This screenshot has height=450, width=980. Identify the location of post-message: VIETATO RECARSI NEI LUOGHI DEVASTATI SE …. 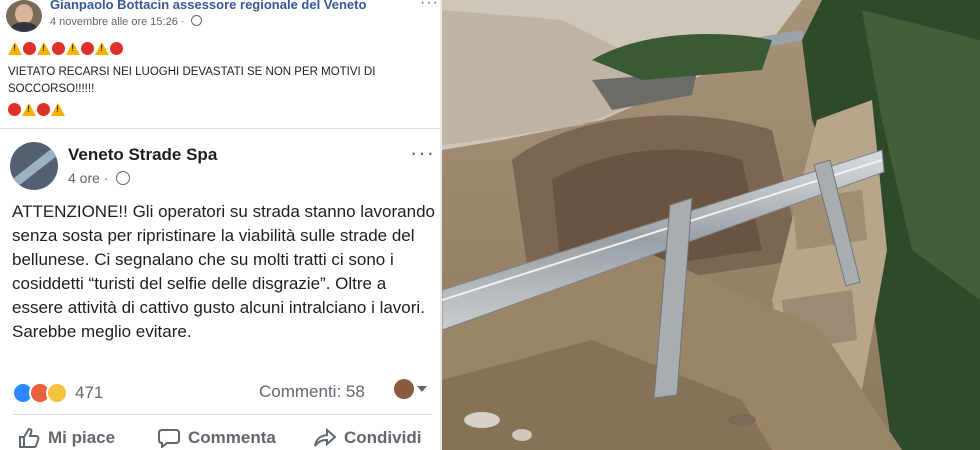
(192, 80).